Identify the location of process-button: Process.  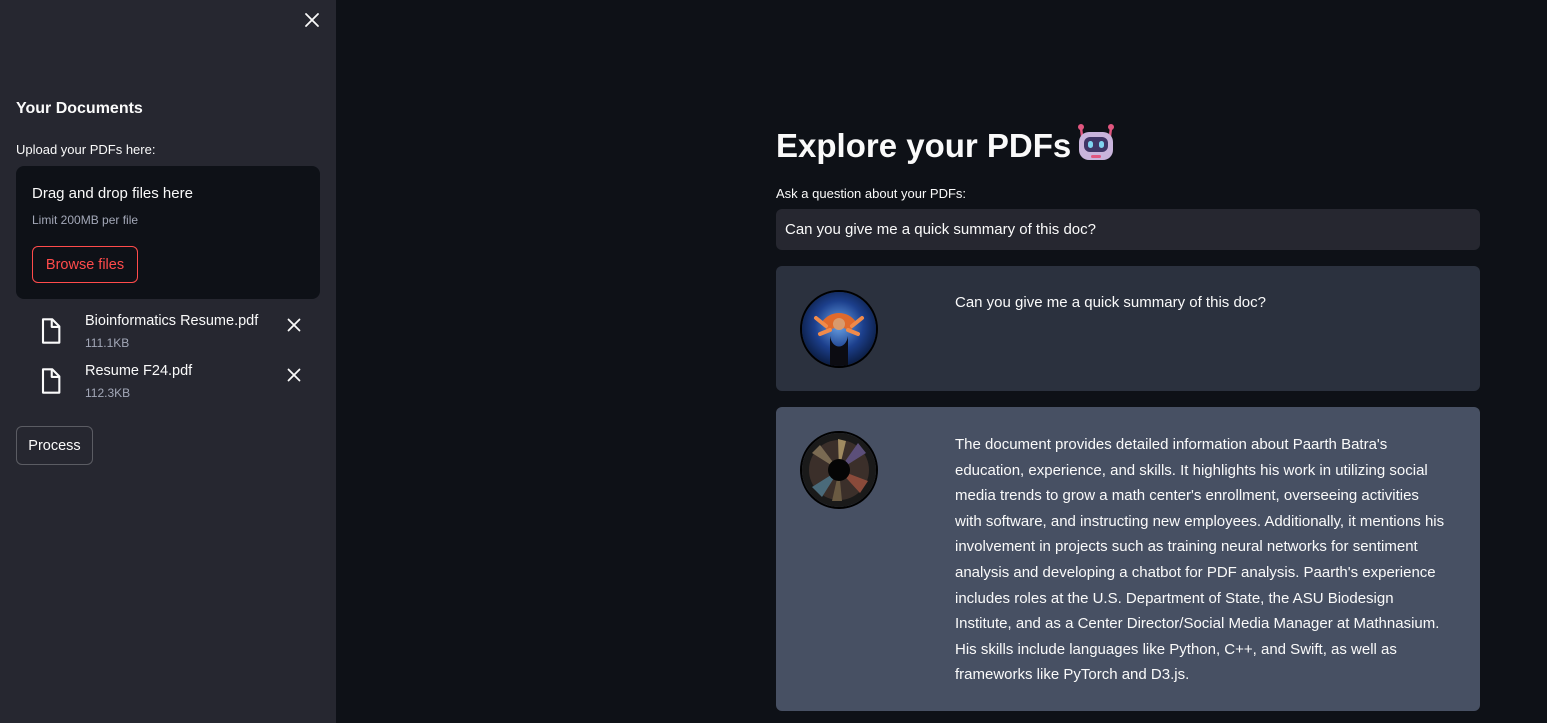
(54, 445).